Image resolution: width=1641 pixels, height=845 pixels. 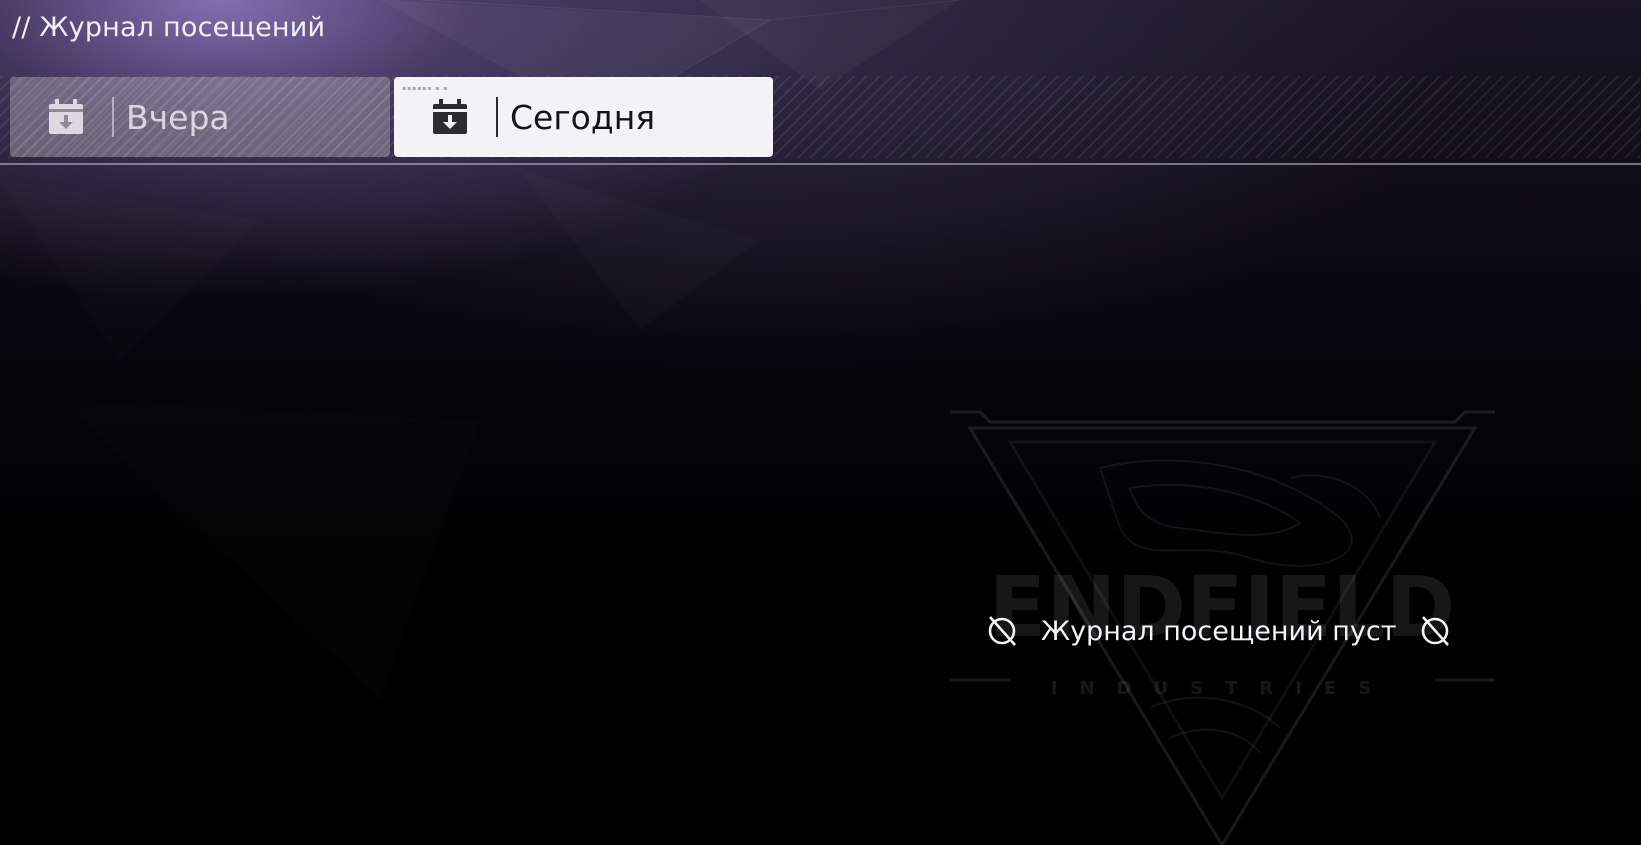 I want to click on empty-state-message: Журнал посещений пуст, so click(x=1219, y=631).